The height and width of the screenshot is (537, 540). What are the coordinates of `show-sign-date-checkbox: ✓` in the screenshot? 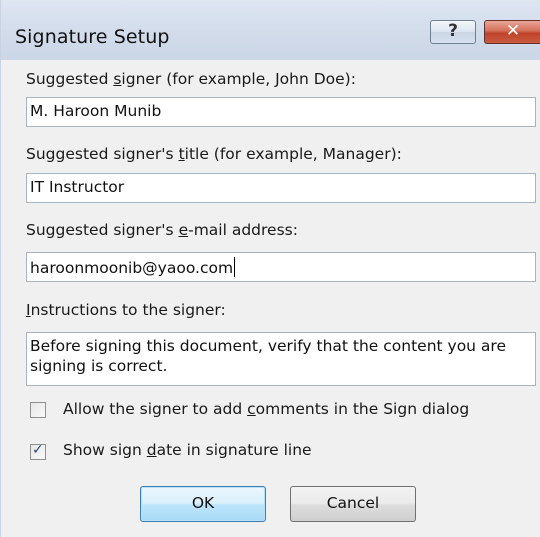 It's located at (38, 451).